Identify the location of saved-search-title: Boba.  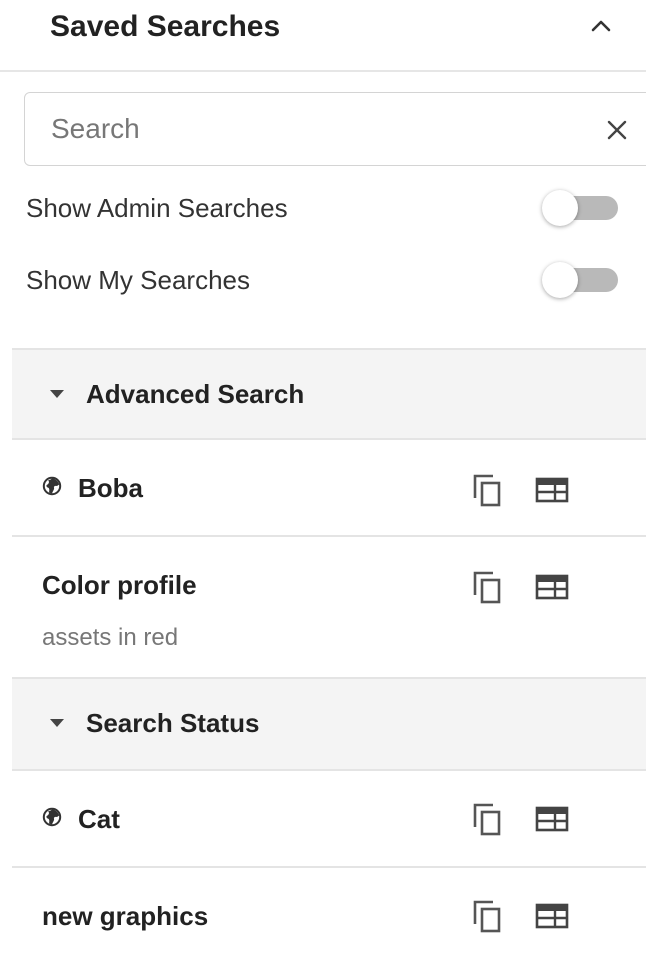
(110, 488).